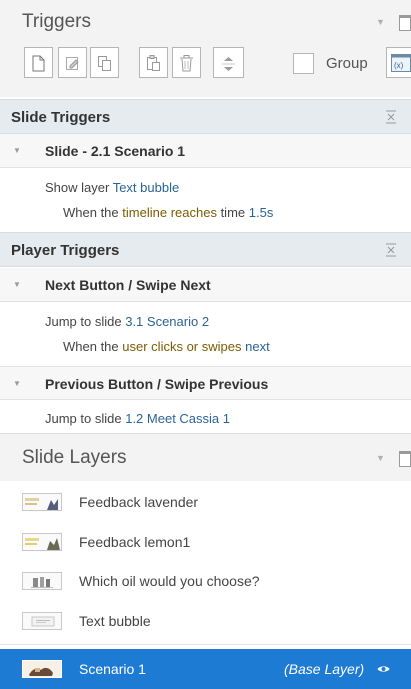  What do you see at coordinates (205, 621) in the screenshot?
I see `layer-item: Text bubble` at bounding box center [205, 621].